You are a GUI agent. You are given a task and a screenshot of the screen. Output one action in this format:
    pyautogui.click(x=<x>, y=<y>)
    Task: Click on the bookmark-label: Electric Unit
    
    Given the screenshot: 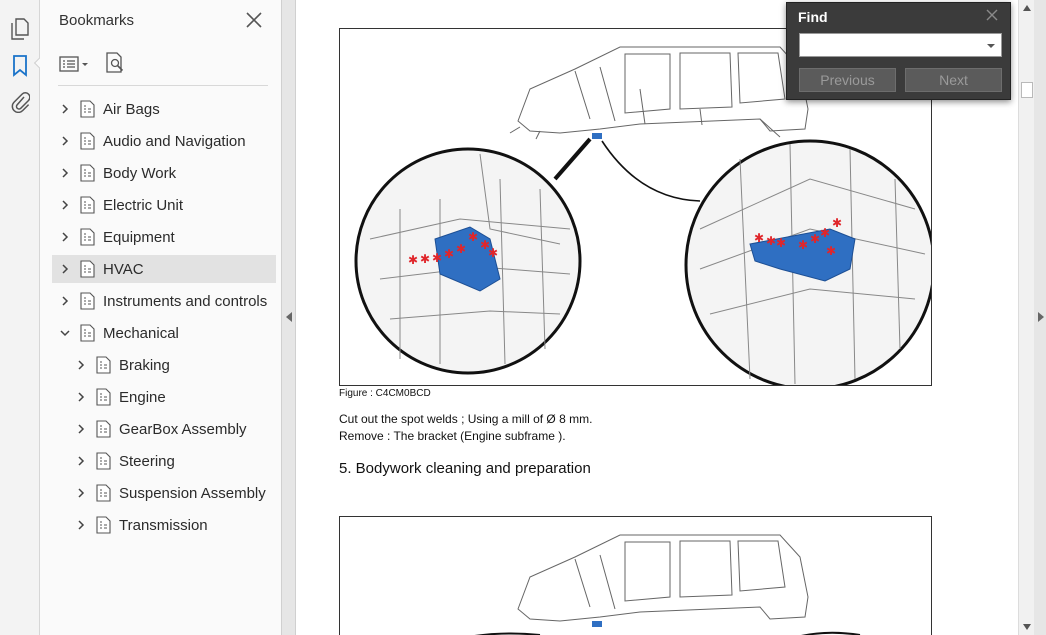 What is the action you would take?
    pyautogui.click(x=143, y=205)
    